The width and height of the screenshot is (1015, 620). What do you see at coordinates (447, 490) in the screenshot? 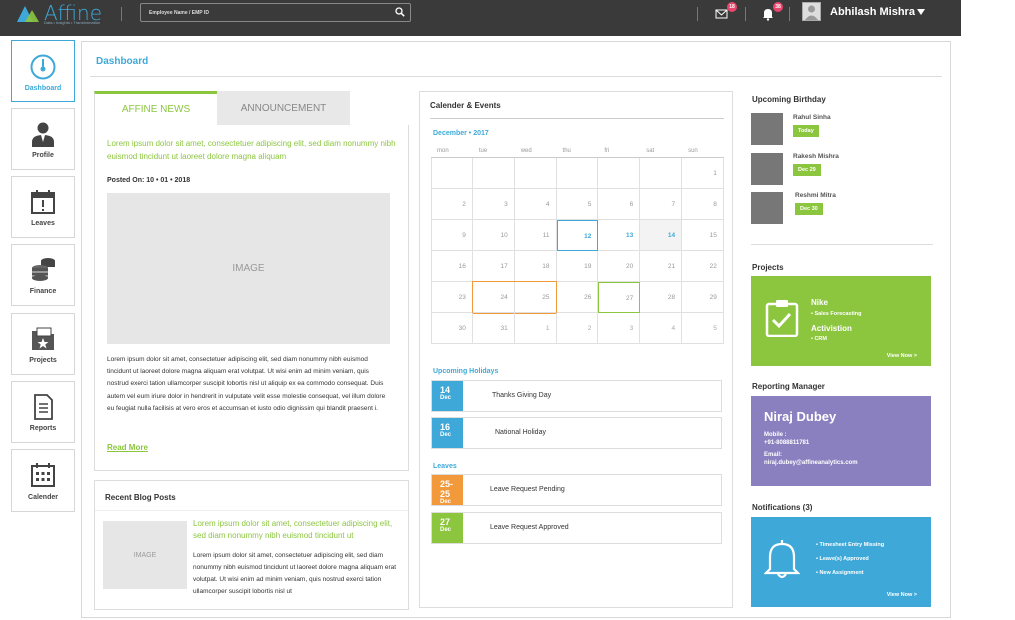
I see `leave-date: 25-25 Dec` at bounding box center [447, 490].